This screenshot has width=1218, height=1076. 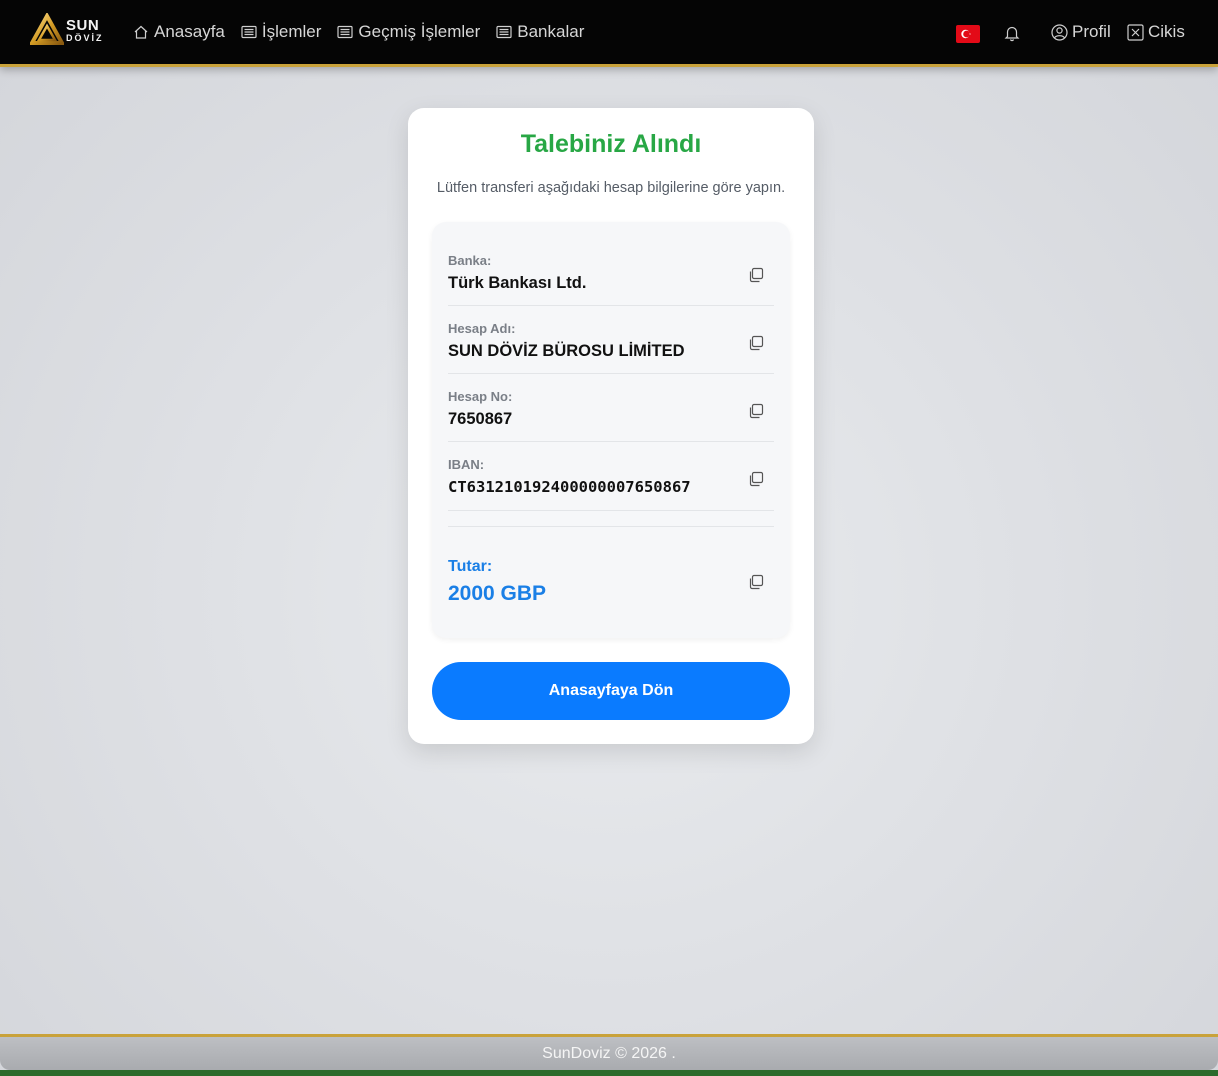 I want to click on info-label: Hesap Adı:, so click(x=482, y=328).